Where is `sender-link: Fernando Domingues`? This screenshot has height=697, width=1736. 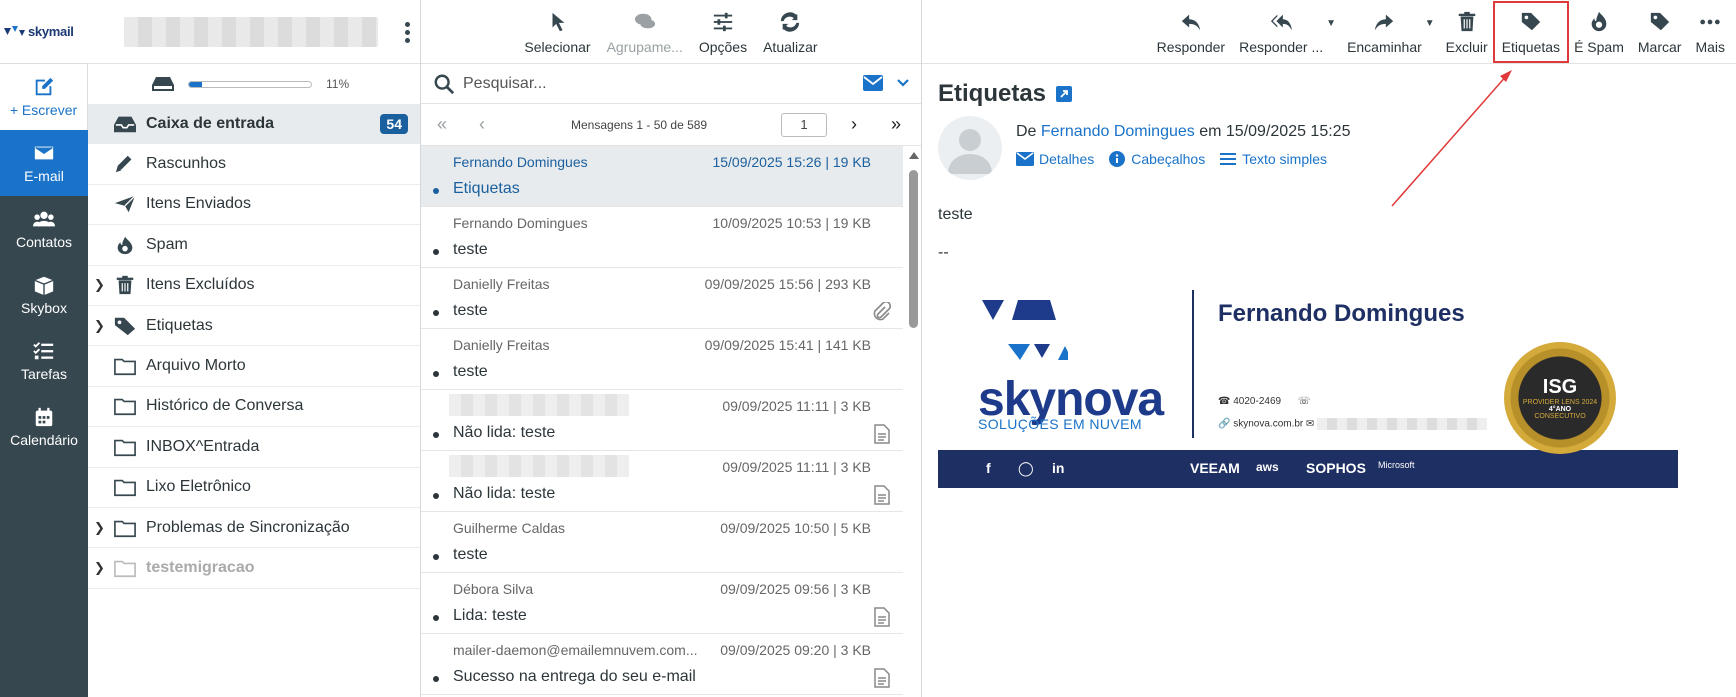 sender-link: Fernando Domingues is located at coordinates (1118, 131).